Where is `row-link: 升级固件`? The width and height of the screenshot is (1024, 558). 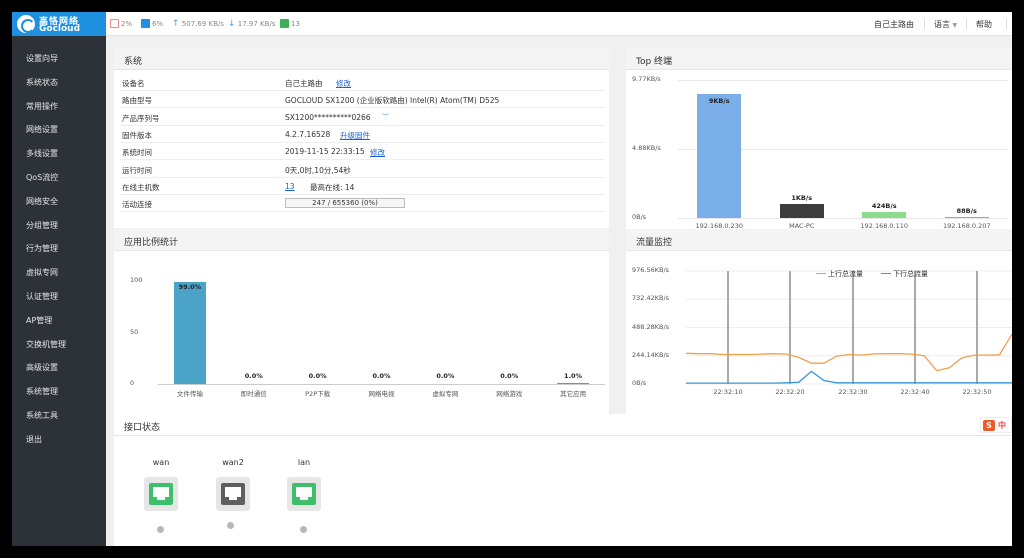 row-link: 升级固件 is located at coordinates (355, 135).